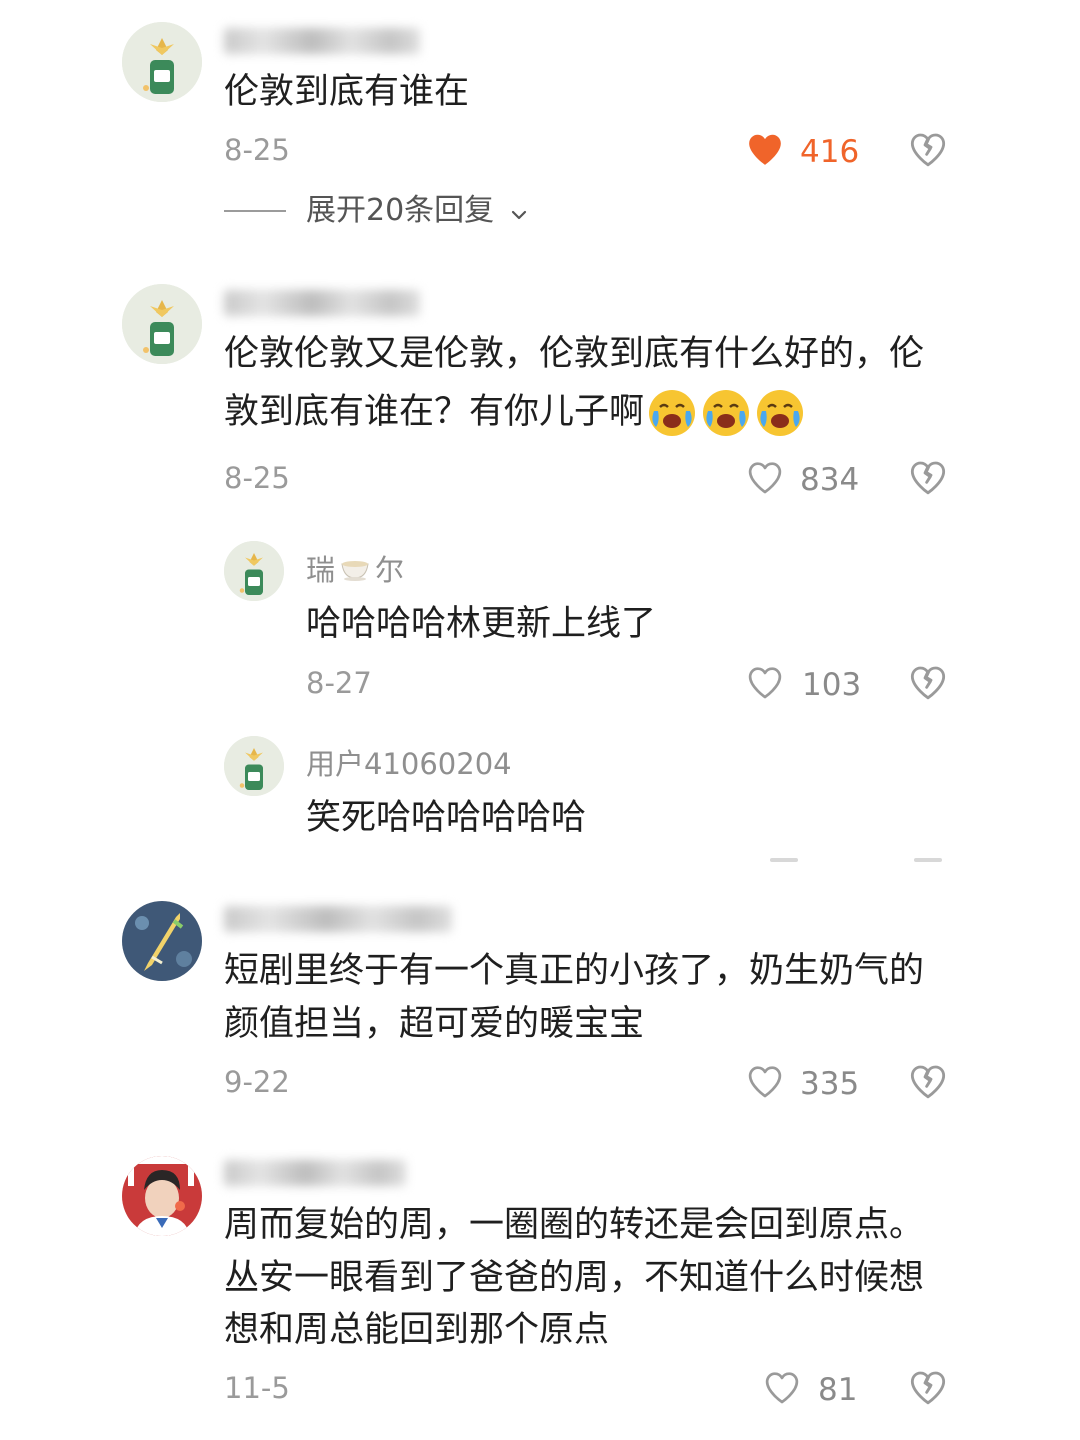  Describe the element at coordinates (417, 1330) in the screenshot. I see `comment-text-line3: 想和周总能回到那个原点` at that location.